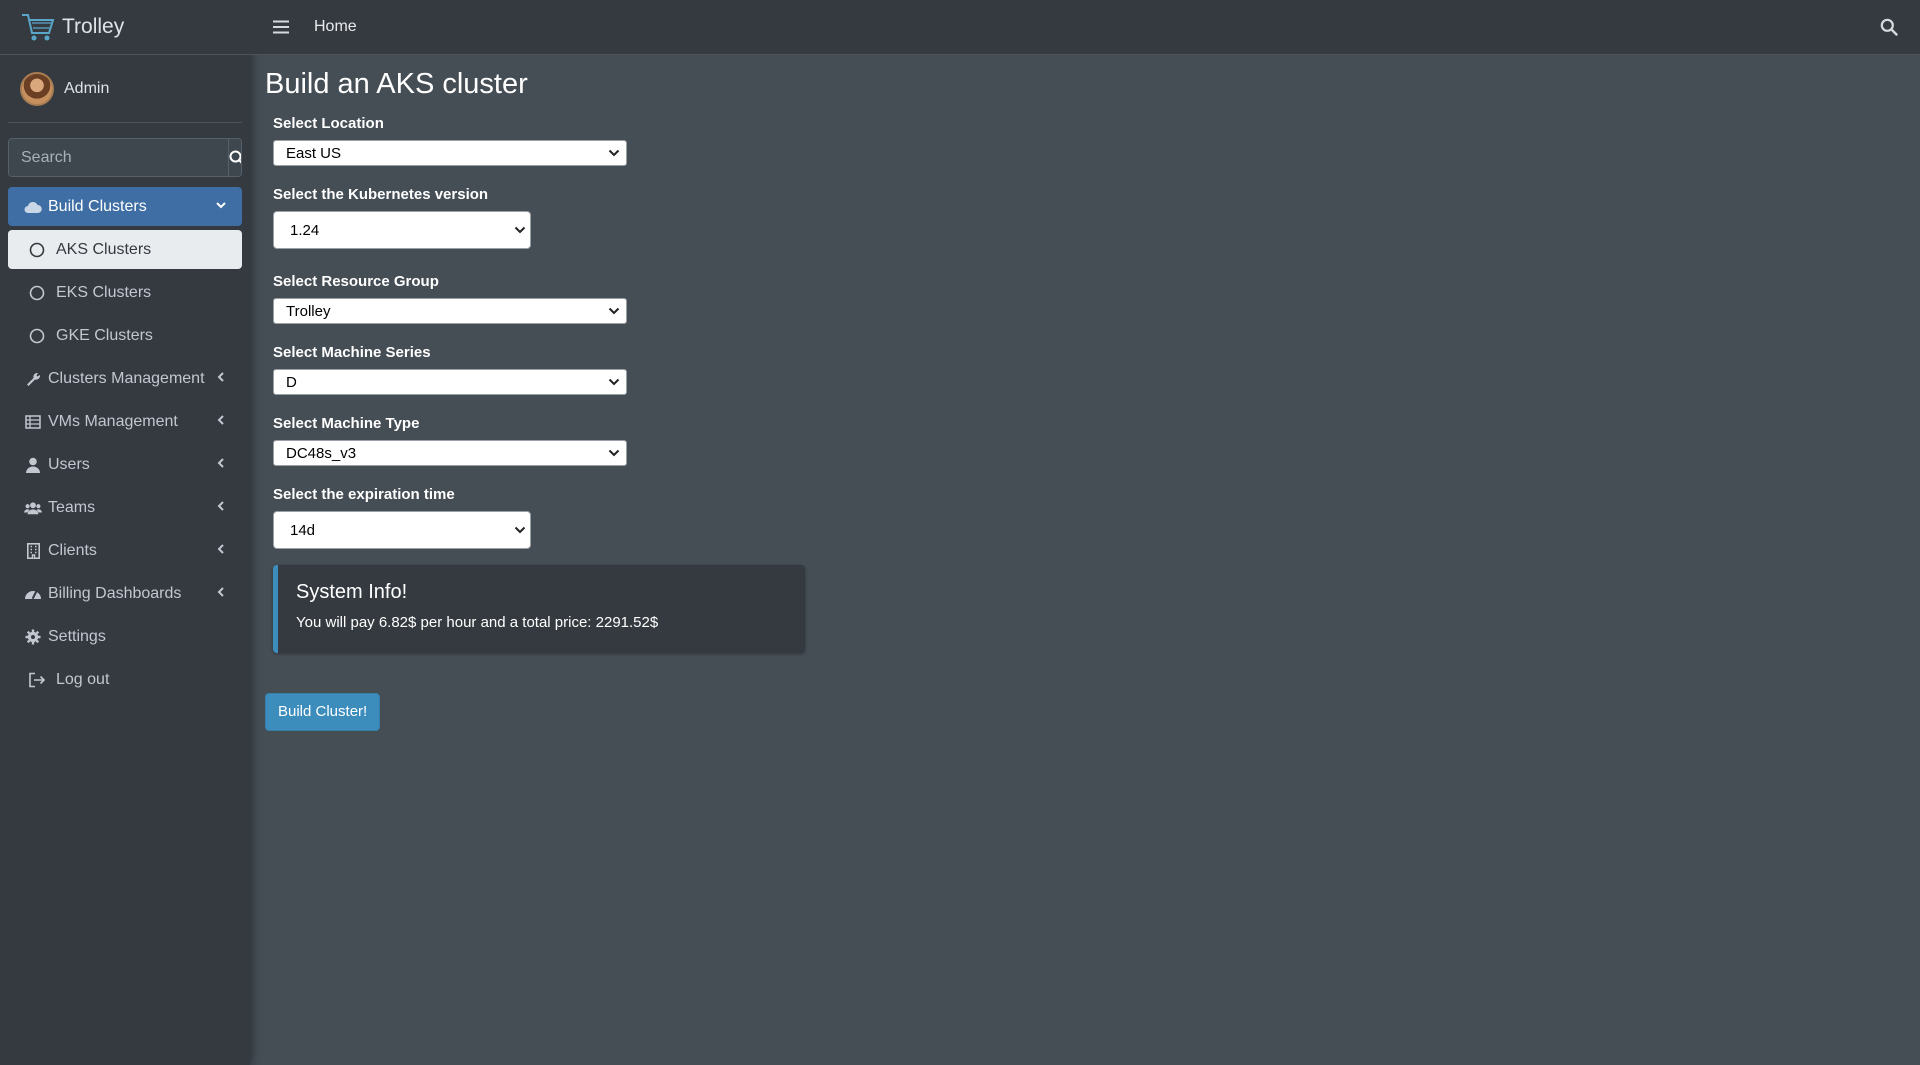 The image size is (1920, 1065). I want to click on sidebar-item-clients: Clients, so click(125, 550).